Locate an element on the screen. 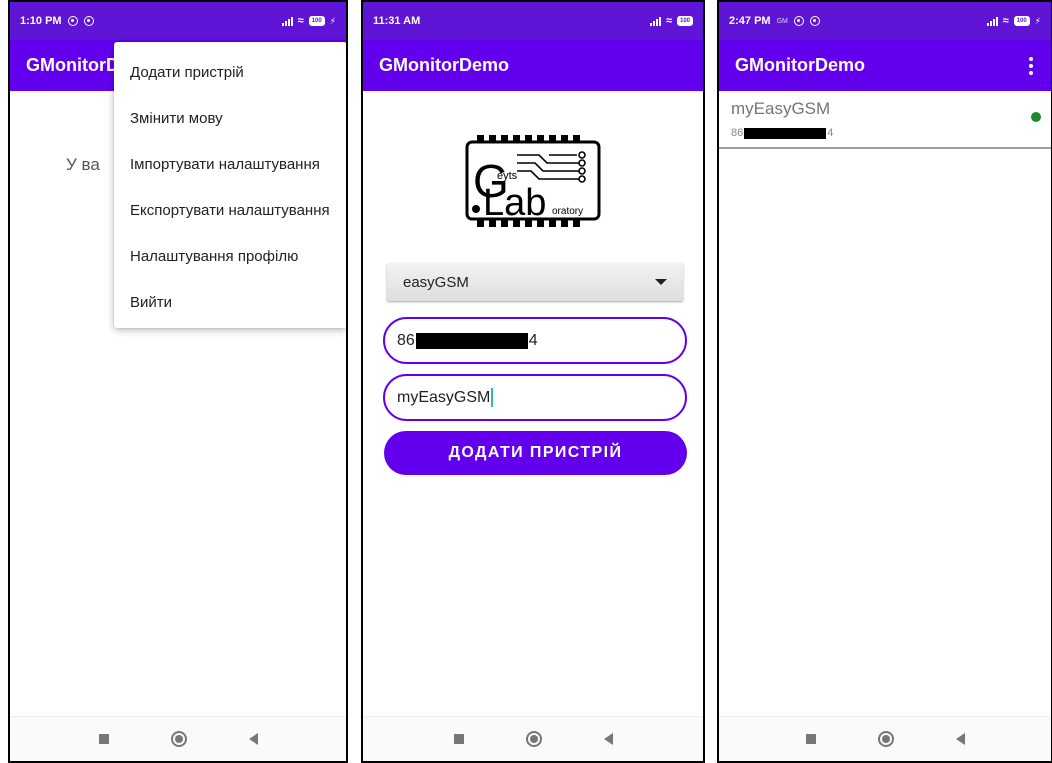  logo-text-eyts: eyts is located at coordinates (507, 176).